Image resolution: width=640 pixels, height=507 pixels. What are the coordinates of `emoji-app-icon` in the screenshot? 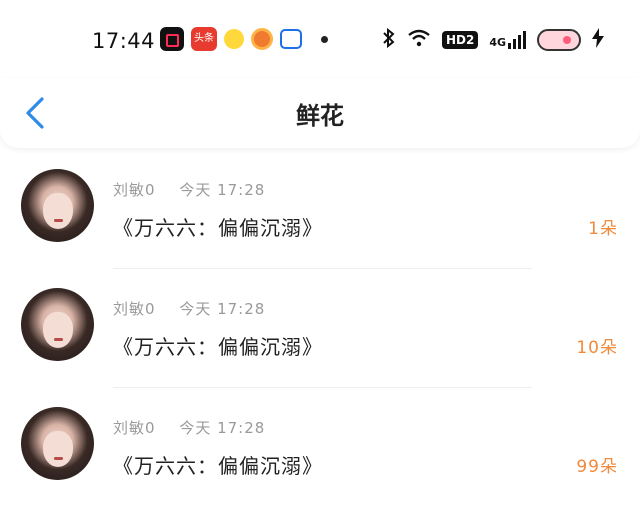 It's located at (234, 39).